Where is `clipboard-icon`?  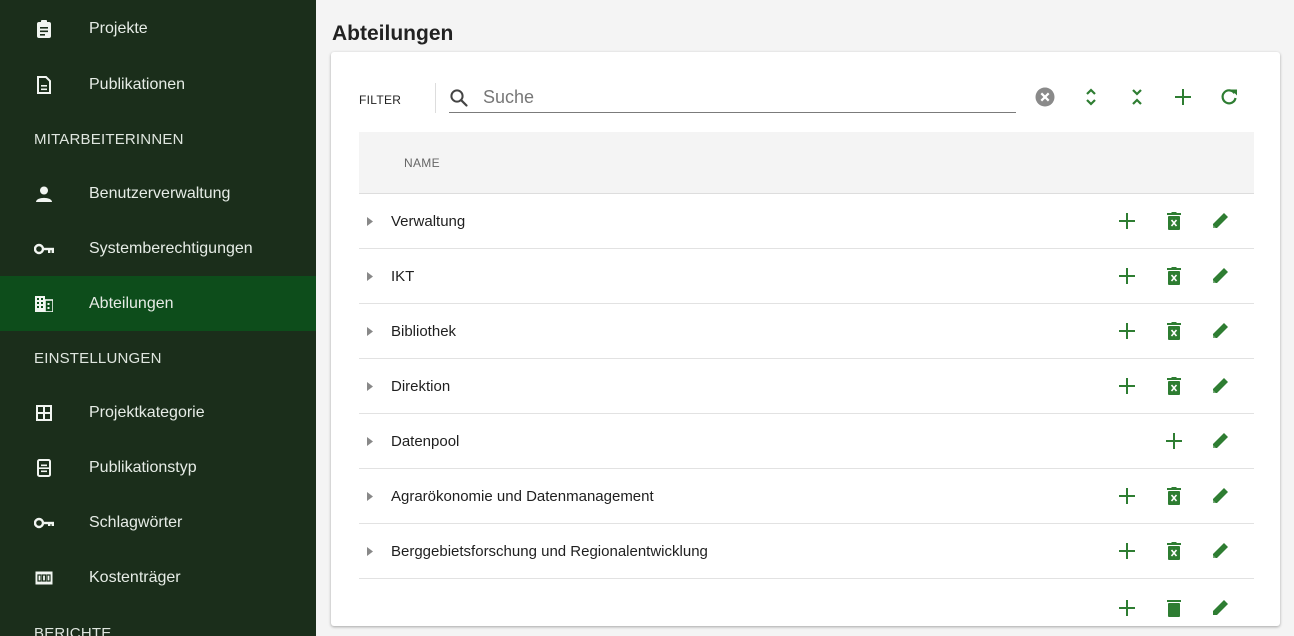
clipboard-icon is located at coordinates (44, 29).